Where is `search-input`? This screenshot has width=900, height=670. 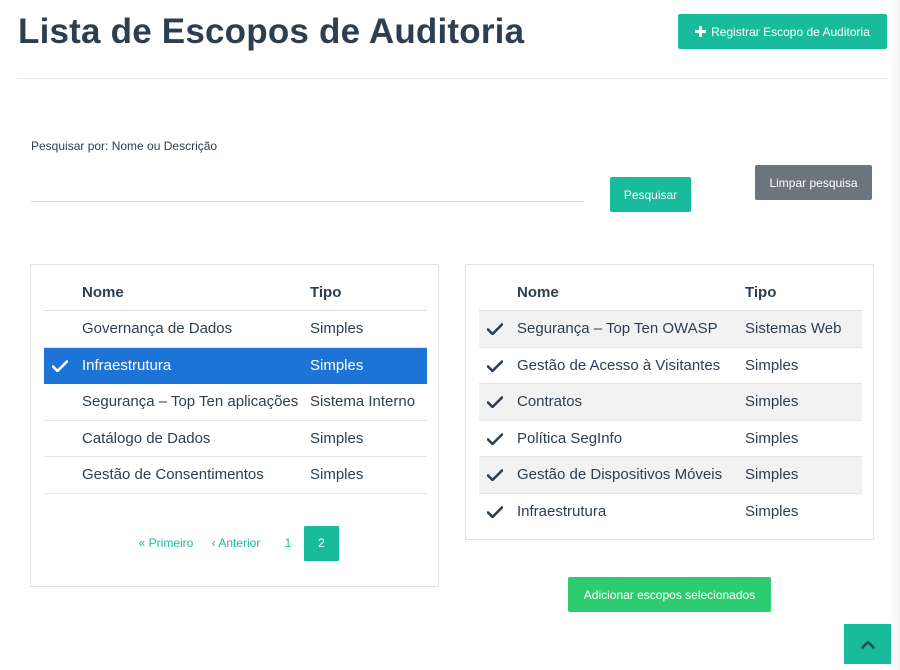 search-input is located at coordinates (307, 189).